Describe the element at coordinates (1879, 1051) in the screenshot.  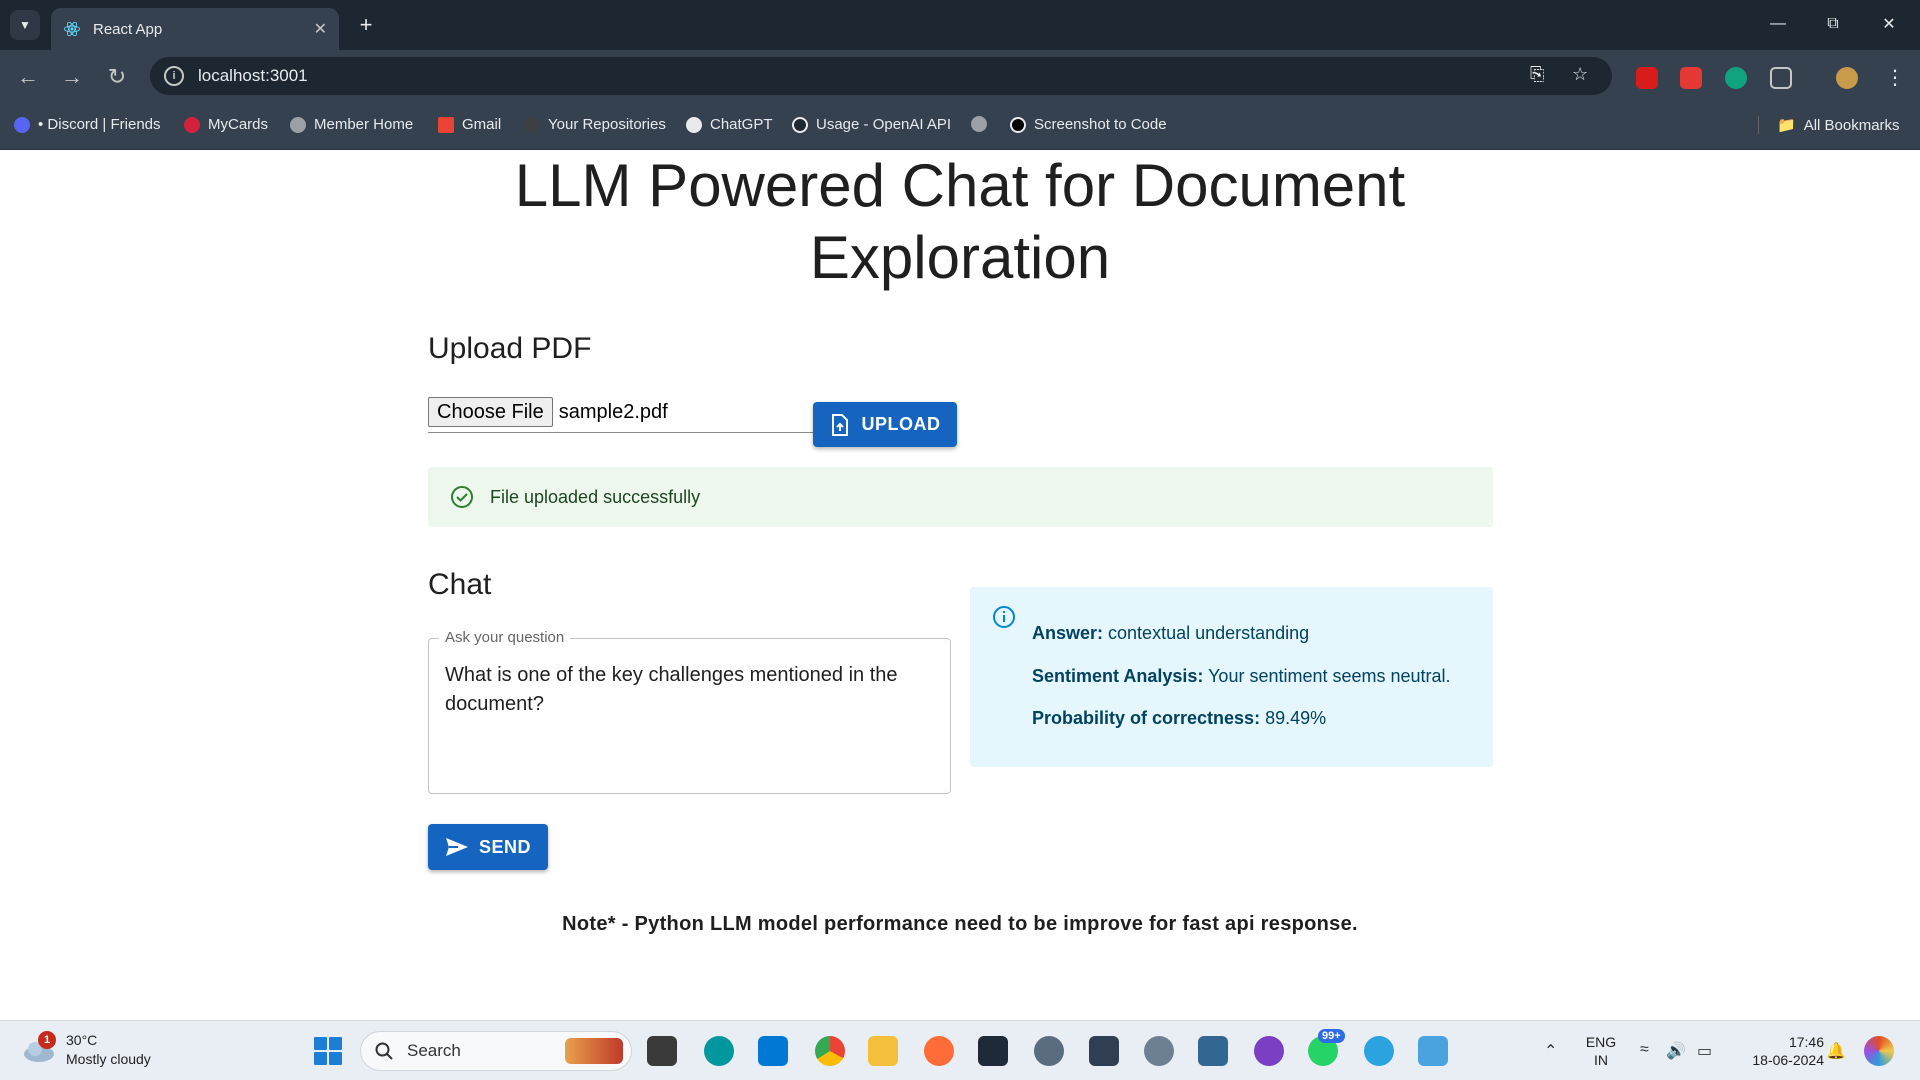
I see `copilot-icon` at that location.